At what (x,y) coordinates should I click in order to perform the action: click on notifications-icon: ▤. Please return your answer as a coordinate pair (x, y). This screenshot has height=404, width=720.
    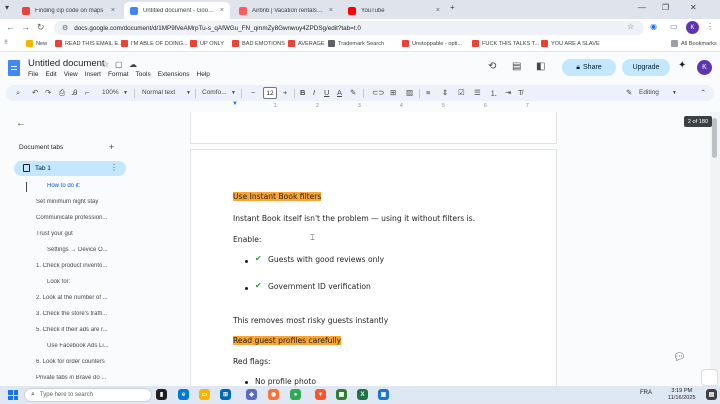
    Looking at the image, I should click on (711, 394).